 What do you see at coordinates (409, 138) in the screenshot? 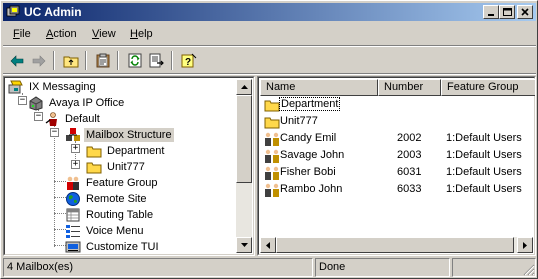
I see `mailbox-number: 2002` at bounding box center [409, 138].